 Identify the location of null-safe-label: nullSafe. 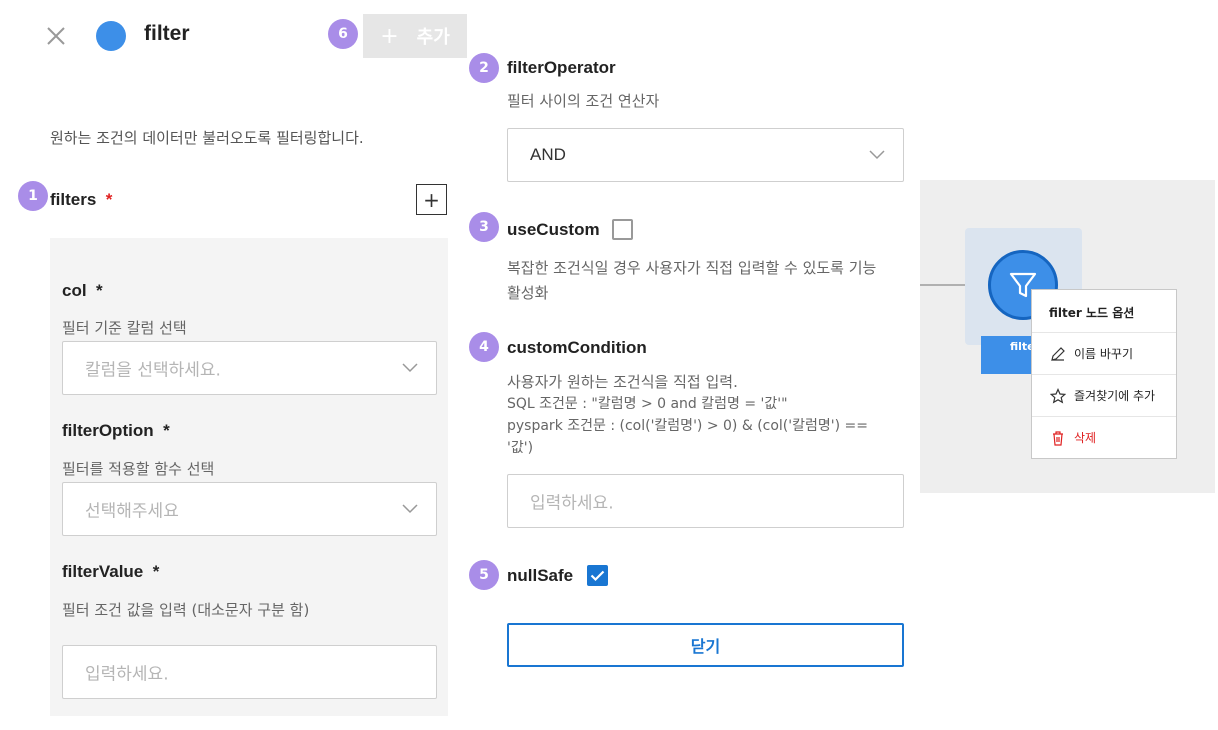
(540, 575).